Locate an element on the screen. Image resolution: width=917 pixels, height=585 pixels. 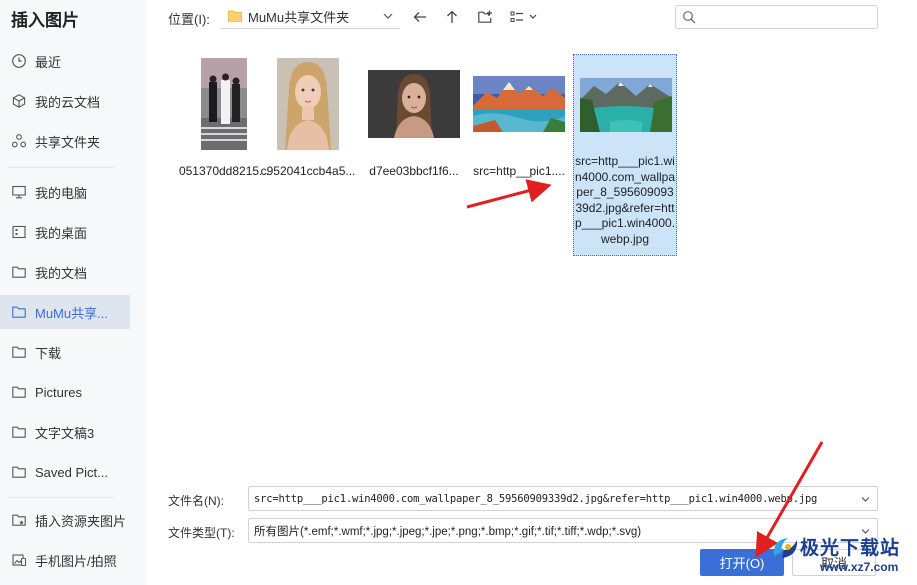
back-button is located at coordinates (420, 17).